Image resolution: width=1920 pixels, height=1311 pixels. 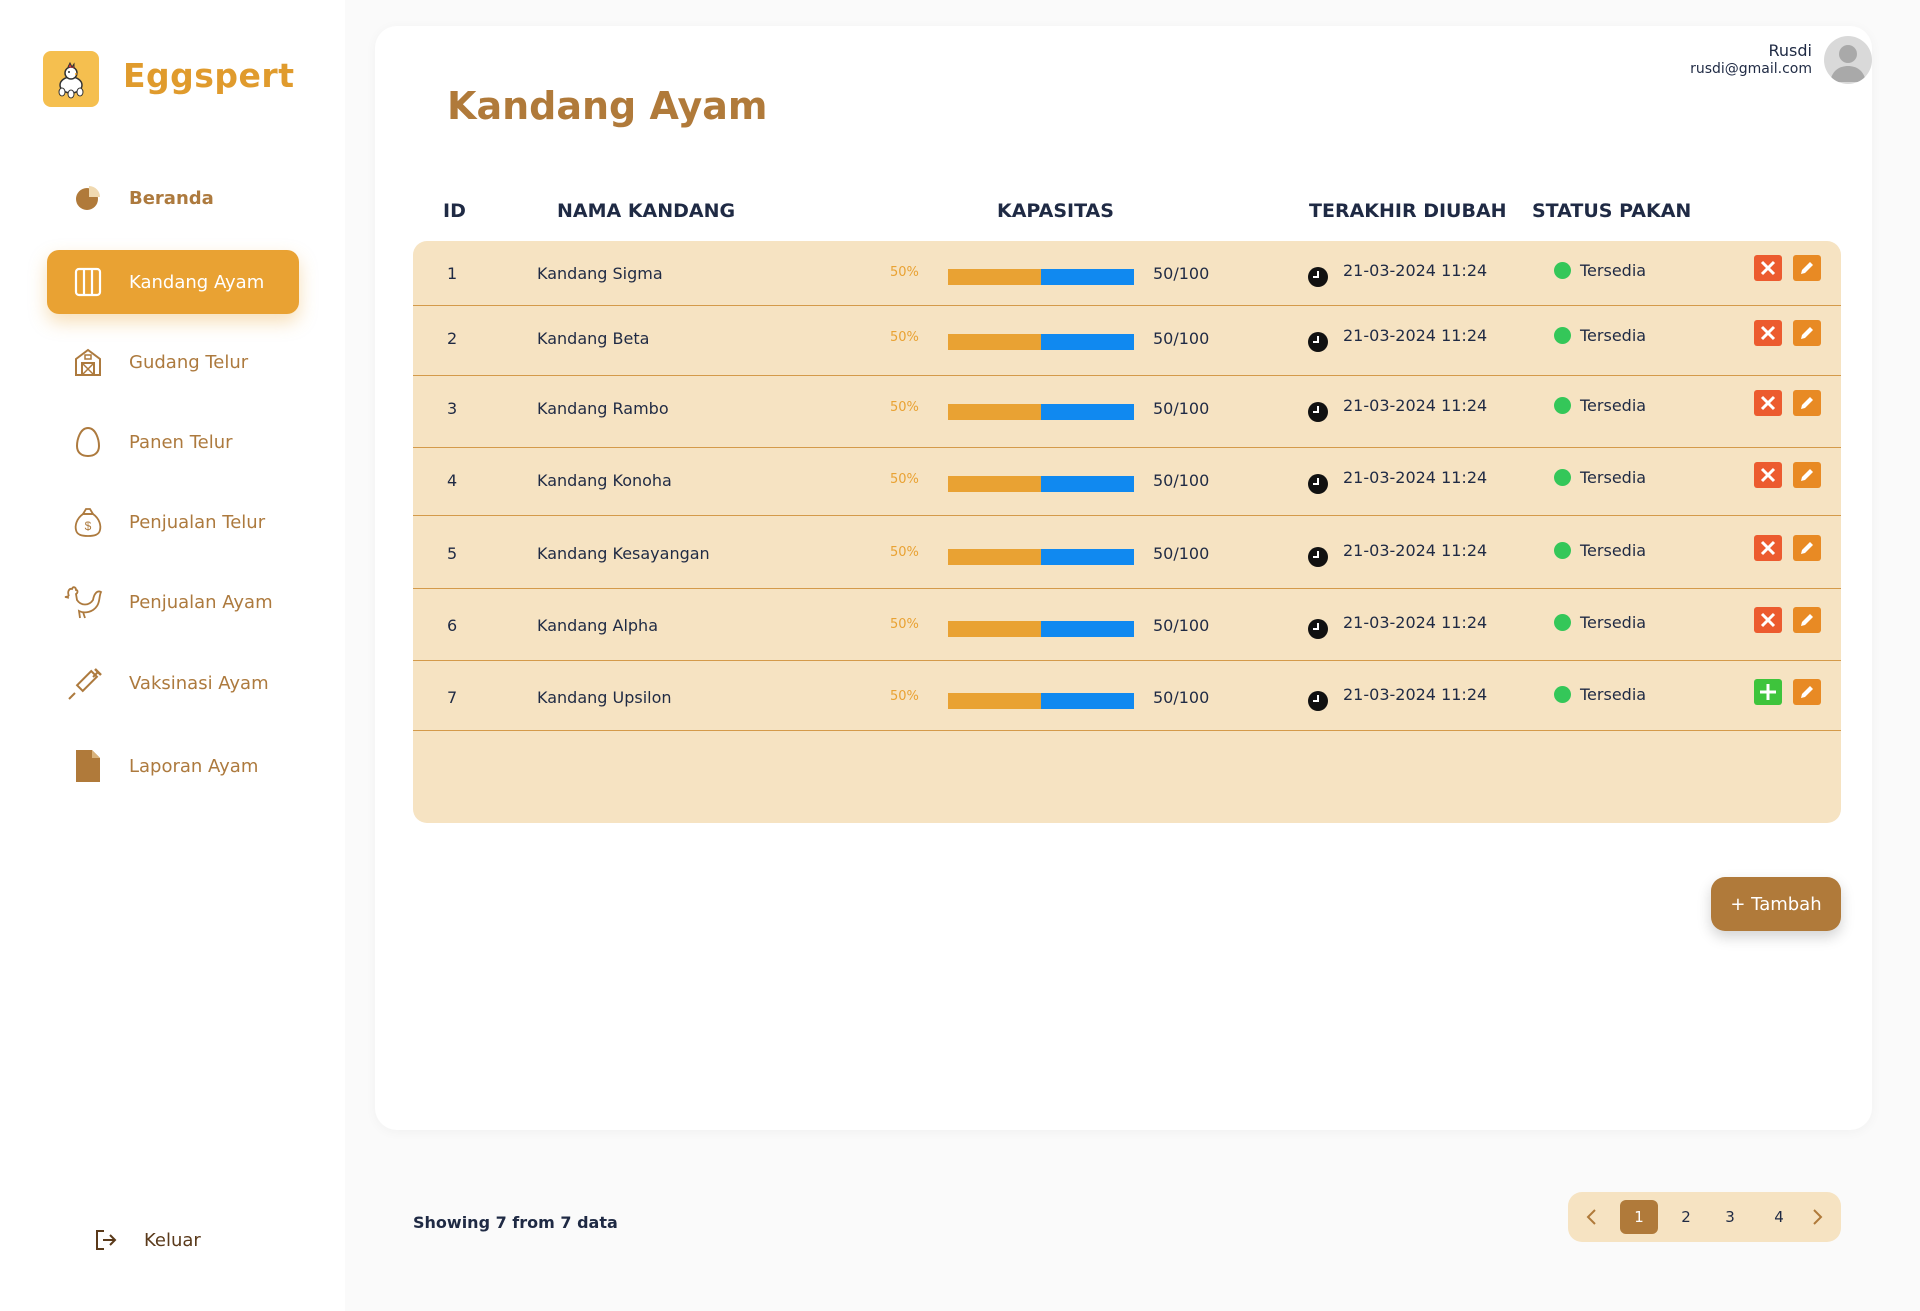 What do you see at coordinates (1612, 211) in the screenshot?
I see `column-header-status-pakan: STATUS PAKAN` at bounding box center [1612, 211].